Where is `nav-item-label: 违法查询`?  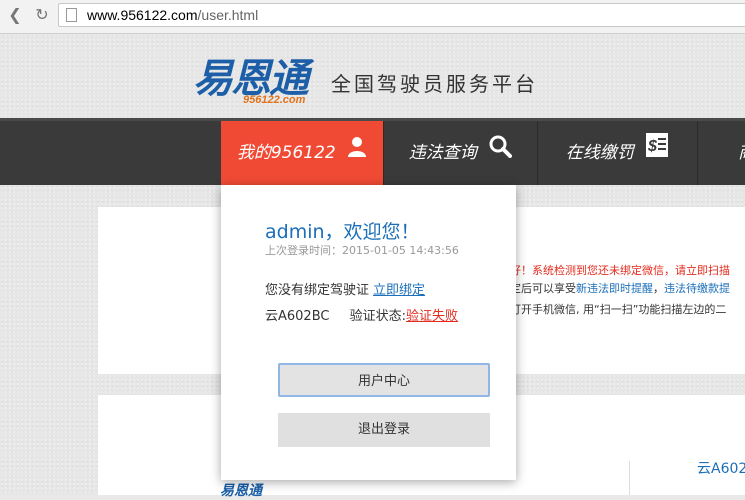 nav-item-label: 违法查询 is located at coordinates (442, 153).